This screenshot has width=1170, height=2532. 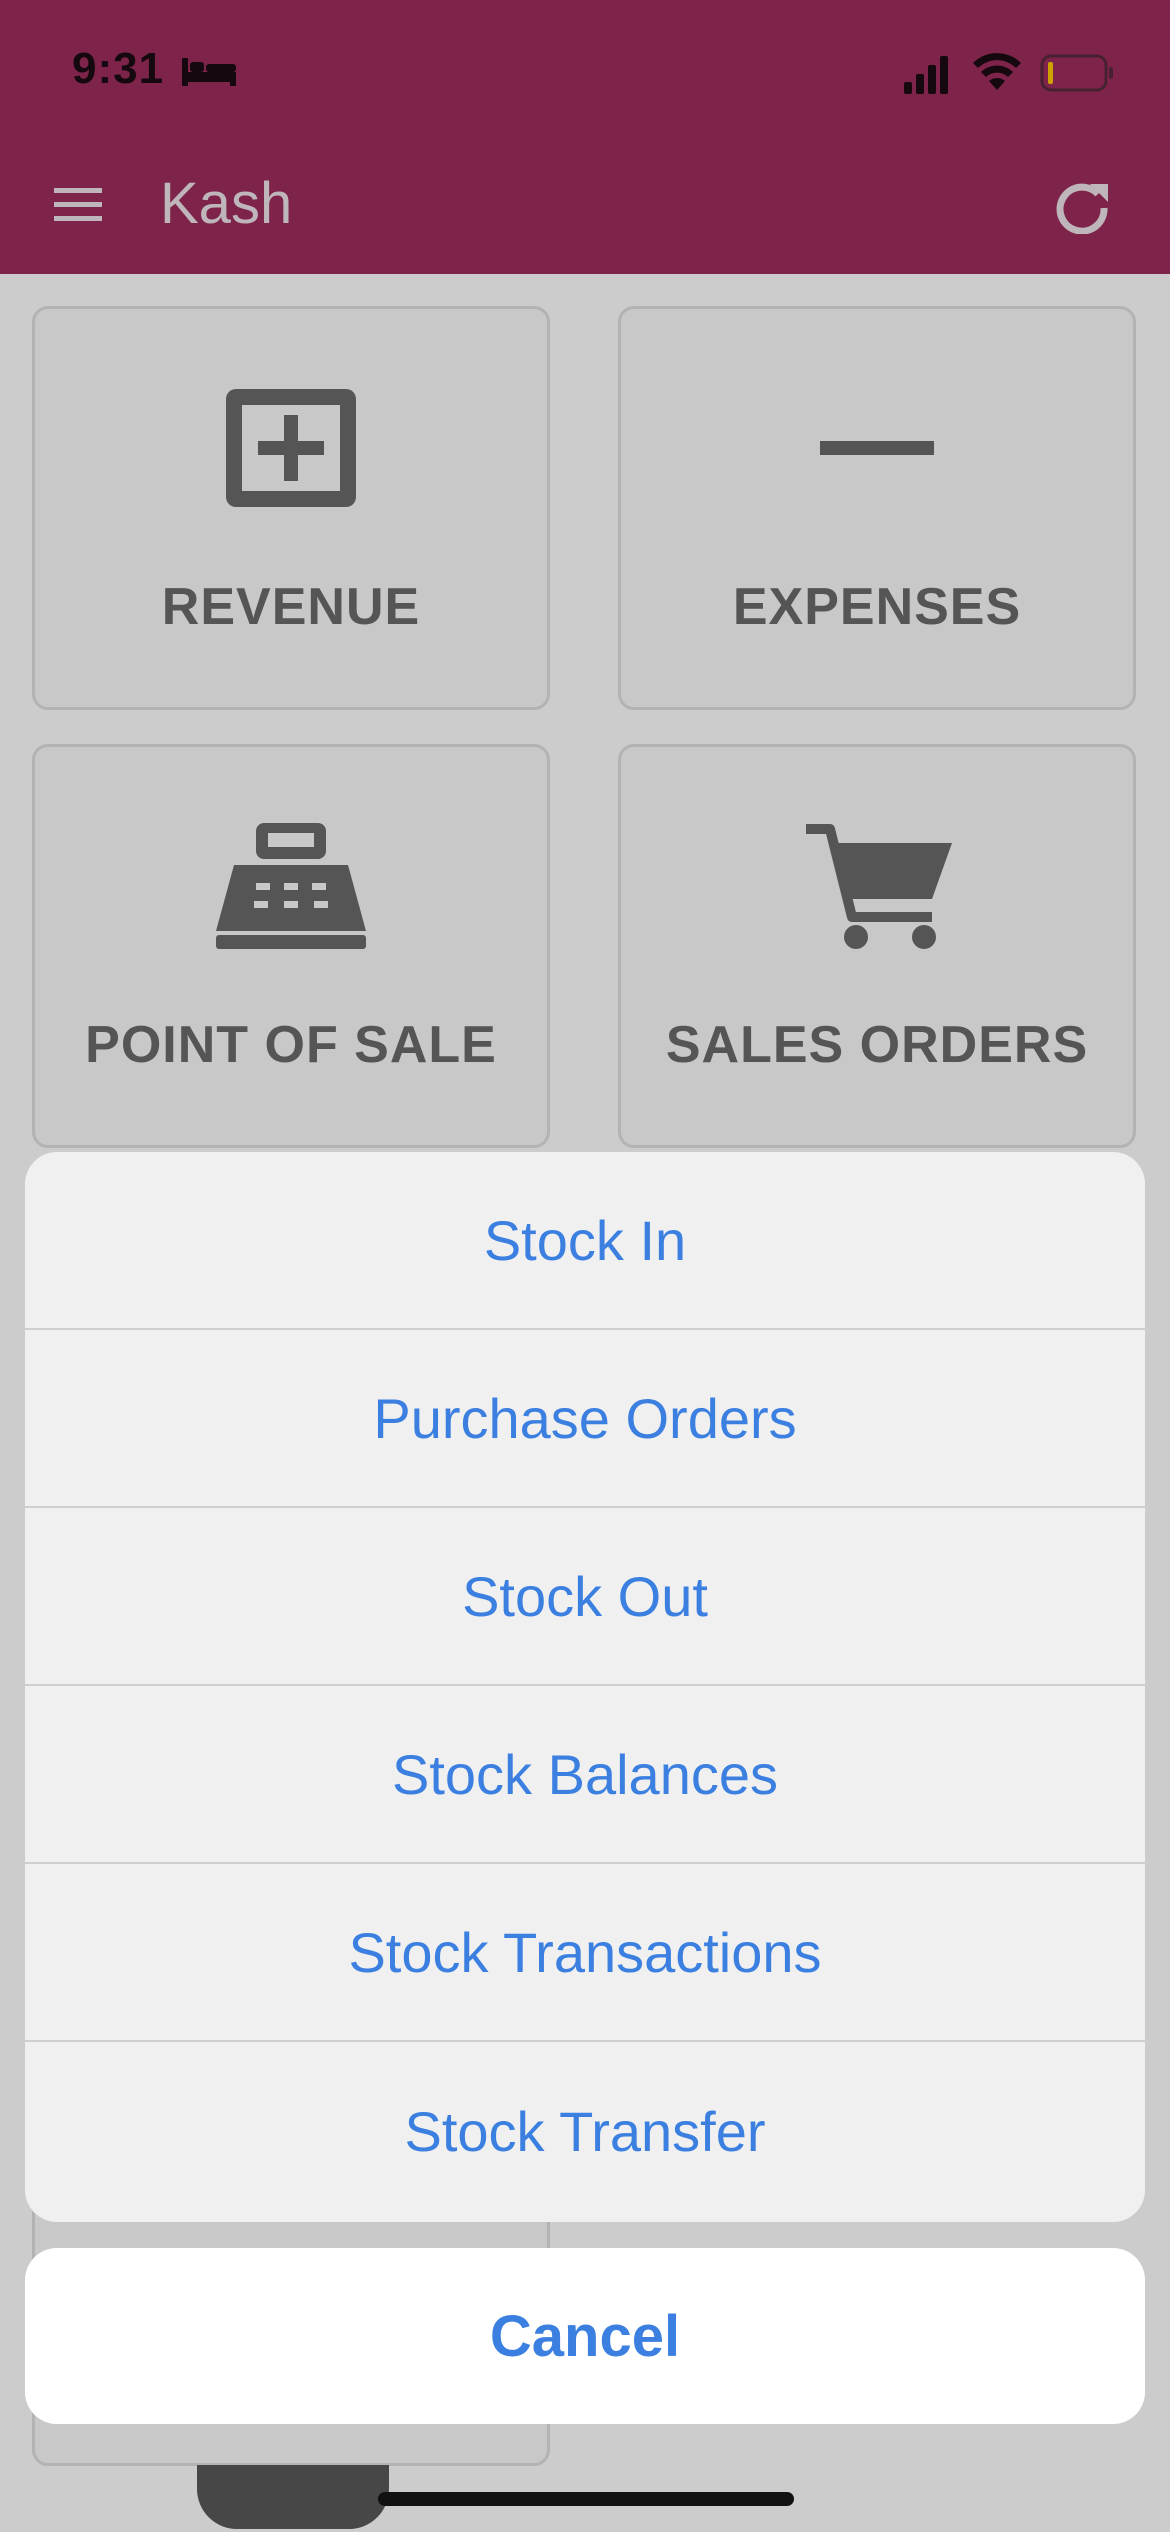 What do you see at coordinates (586, 2499) in the screenshot?
I see `home-indicator` at bounding box center [586, 2499].